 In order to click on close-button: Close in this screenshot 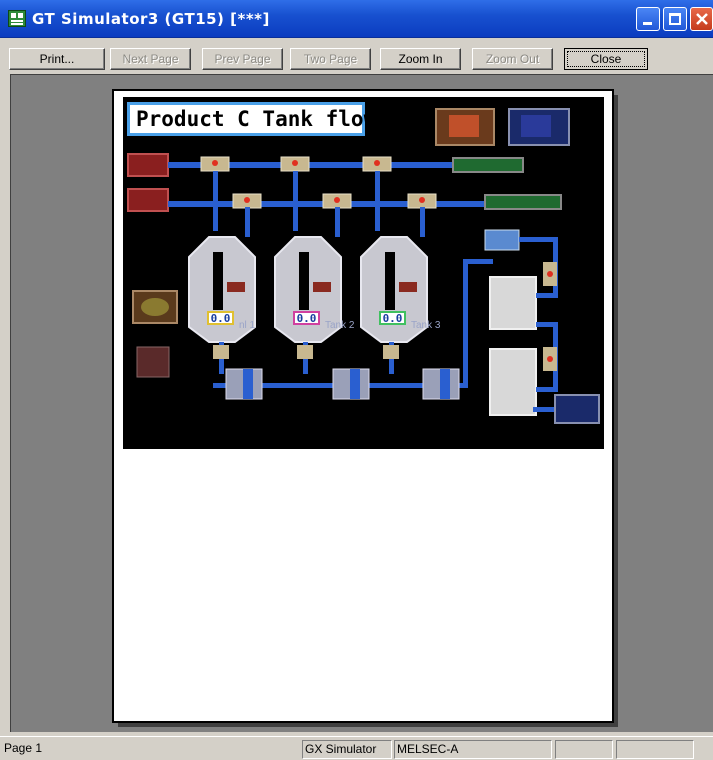, I will do `click(606, 59)`.